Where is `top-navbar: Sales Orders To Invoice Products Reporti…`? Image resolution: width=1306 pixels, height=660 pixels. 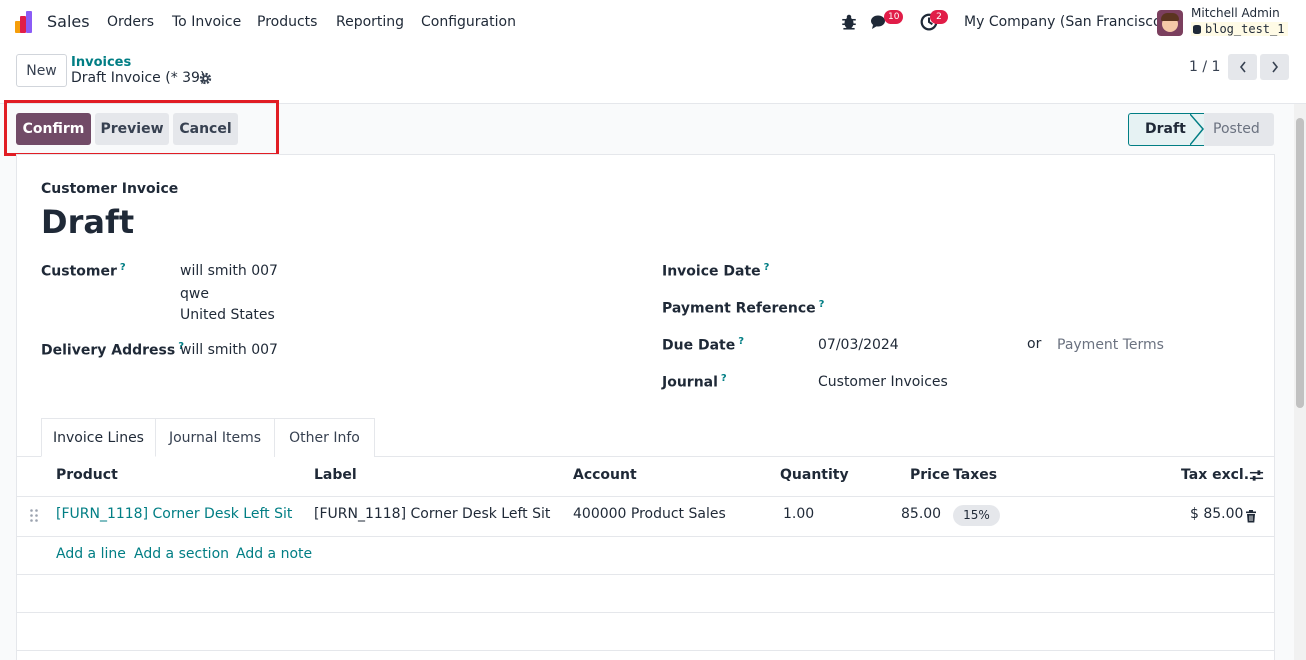 top-navbar: Sales Orders To Invoice Products Reporti… is located at coordinates (653, 23).